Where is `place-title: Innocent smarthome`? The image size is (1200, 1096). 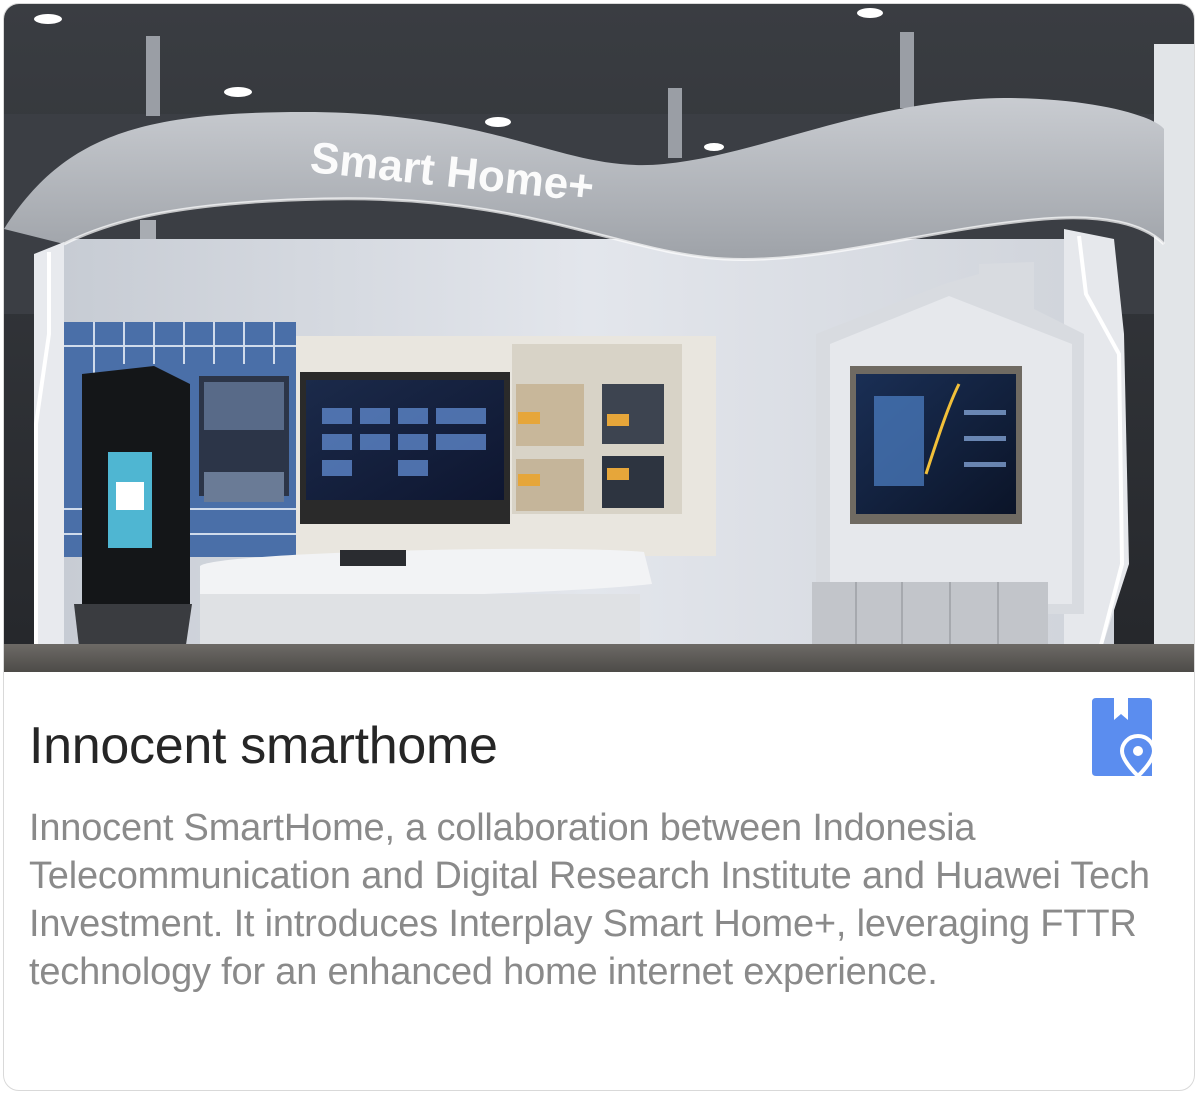
place-title: Innocent smarthome is located at coordinates (263, 746).